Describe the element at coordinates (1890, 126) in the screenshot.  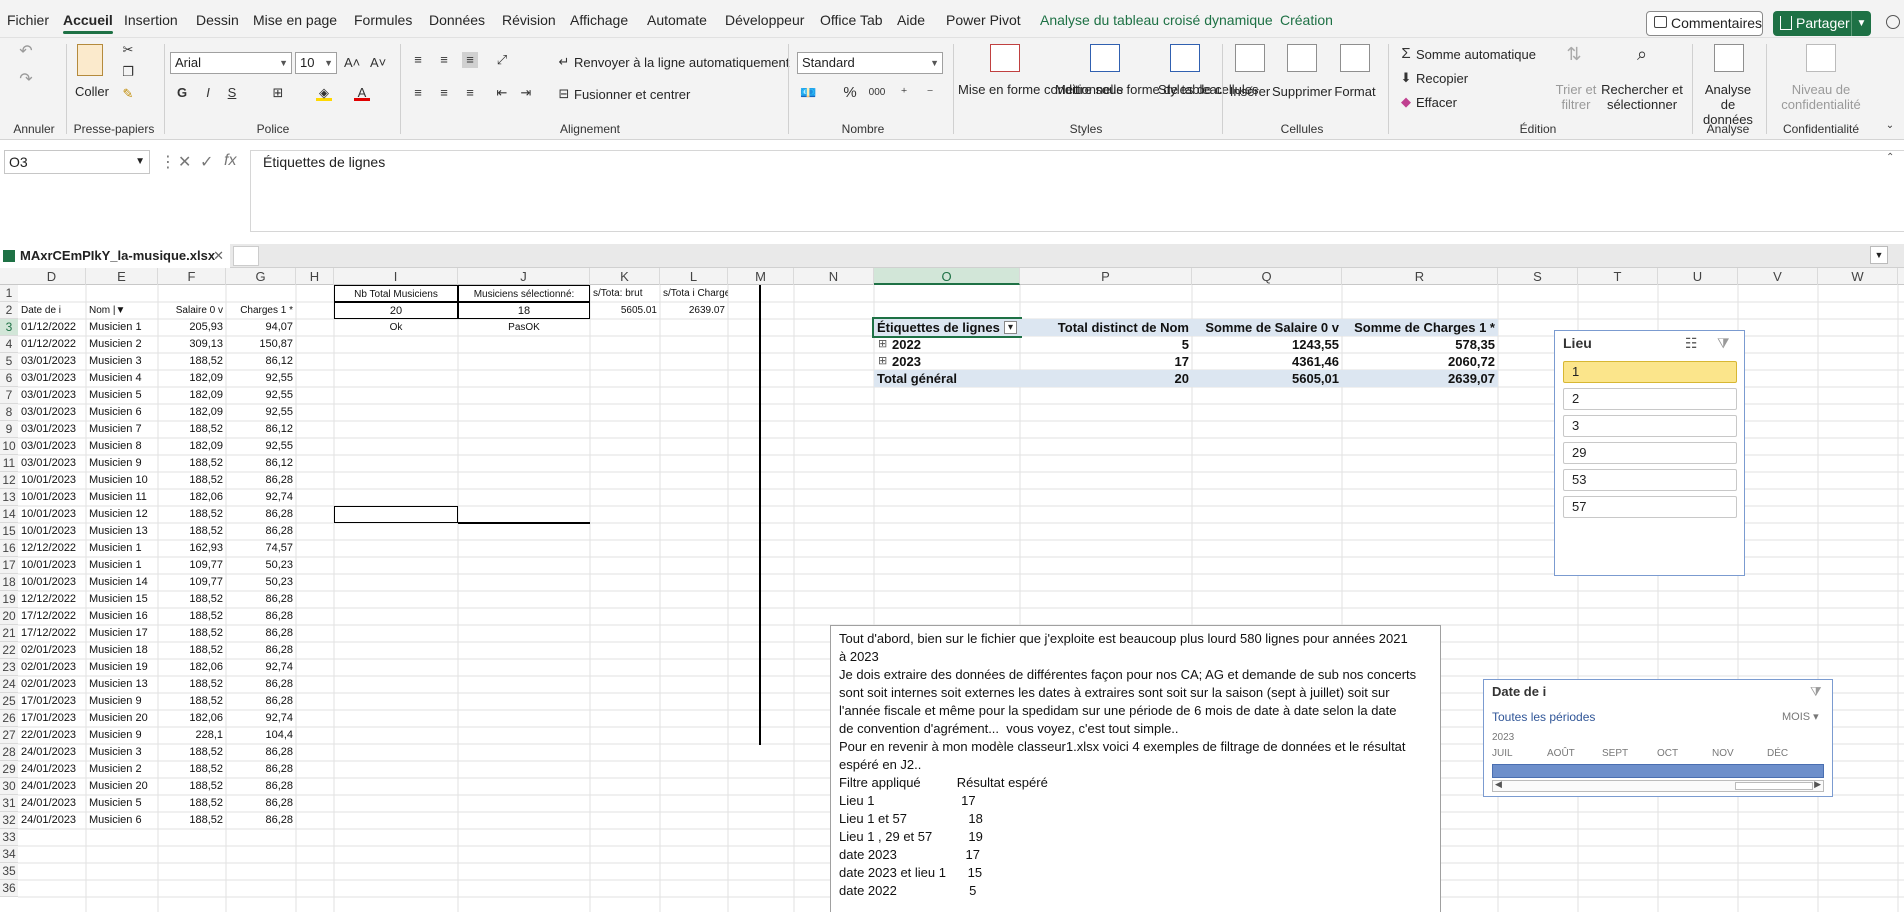
I see `ribbon-collapse-icon: ⌄` at that location.